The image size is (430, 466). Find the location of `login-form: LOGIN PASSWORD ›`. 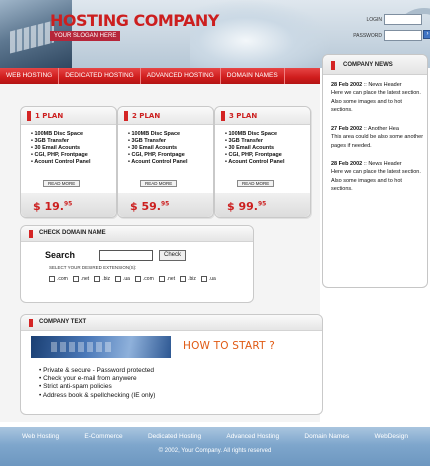

login-form: LOGIN PASSWORD › is located at coordinates (380, 30).